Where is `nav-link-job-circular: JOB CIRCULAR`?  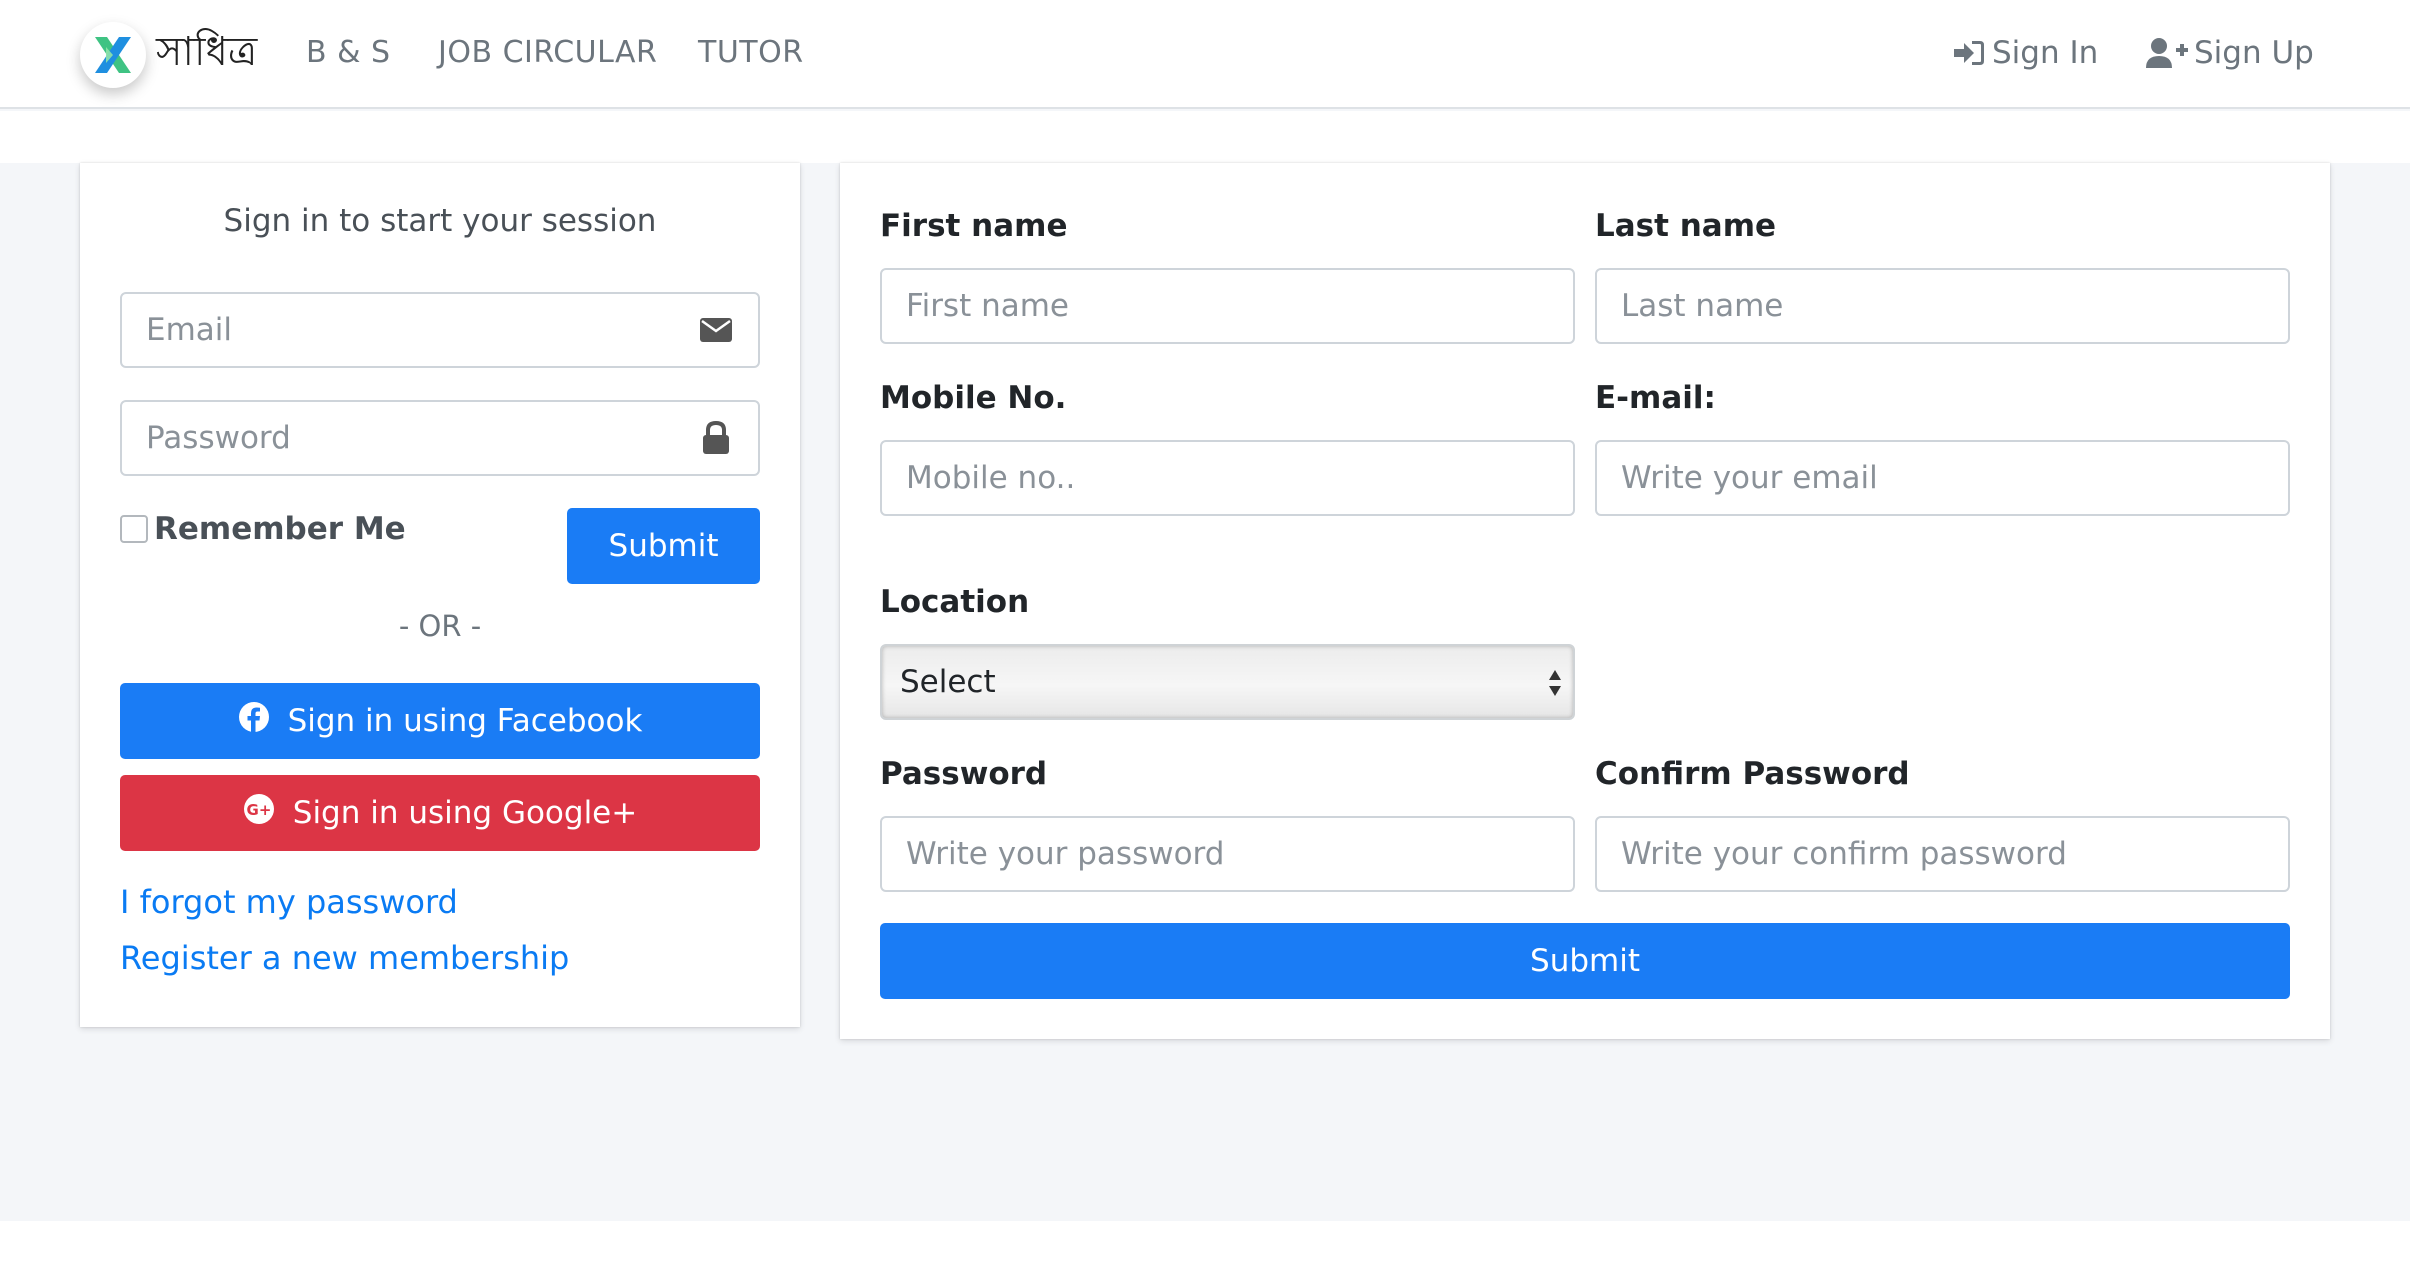
nav-link-job-circular: JOB CIRCULAR is located at coordinates (547, 53).